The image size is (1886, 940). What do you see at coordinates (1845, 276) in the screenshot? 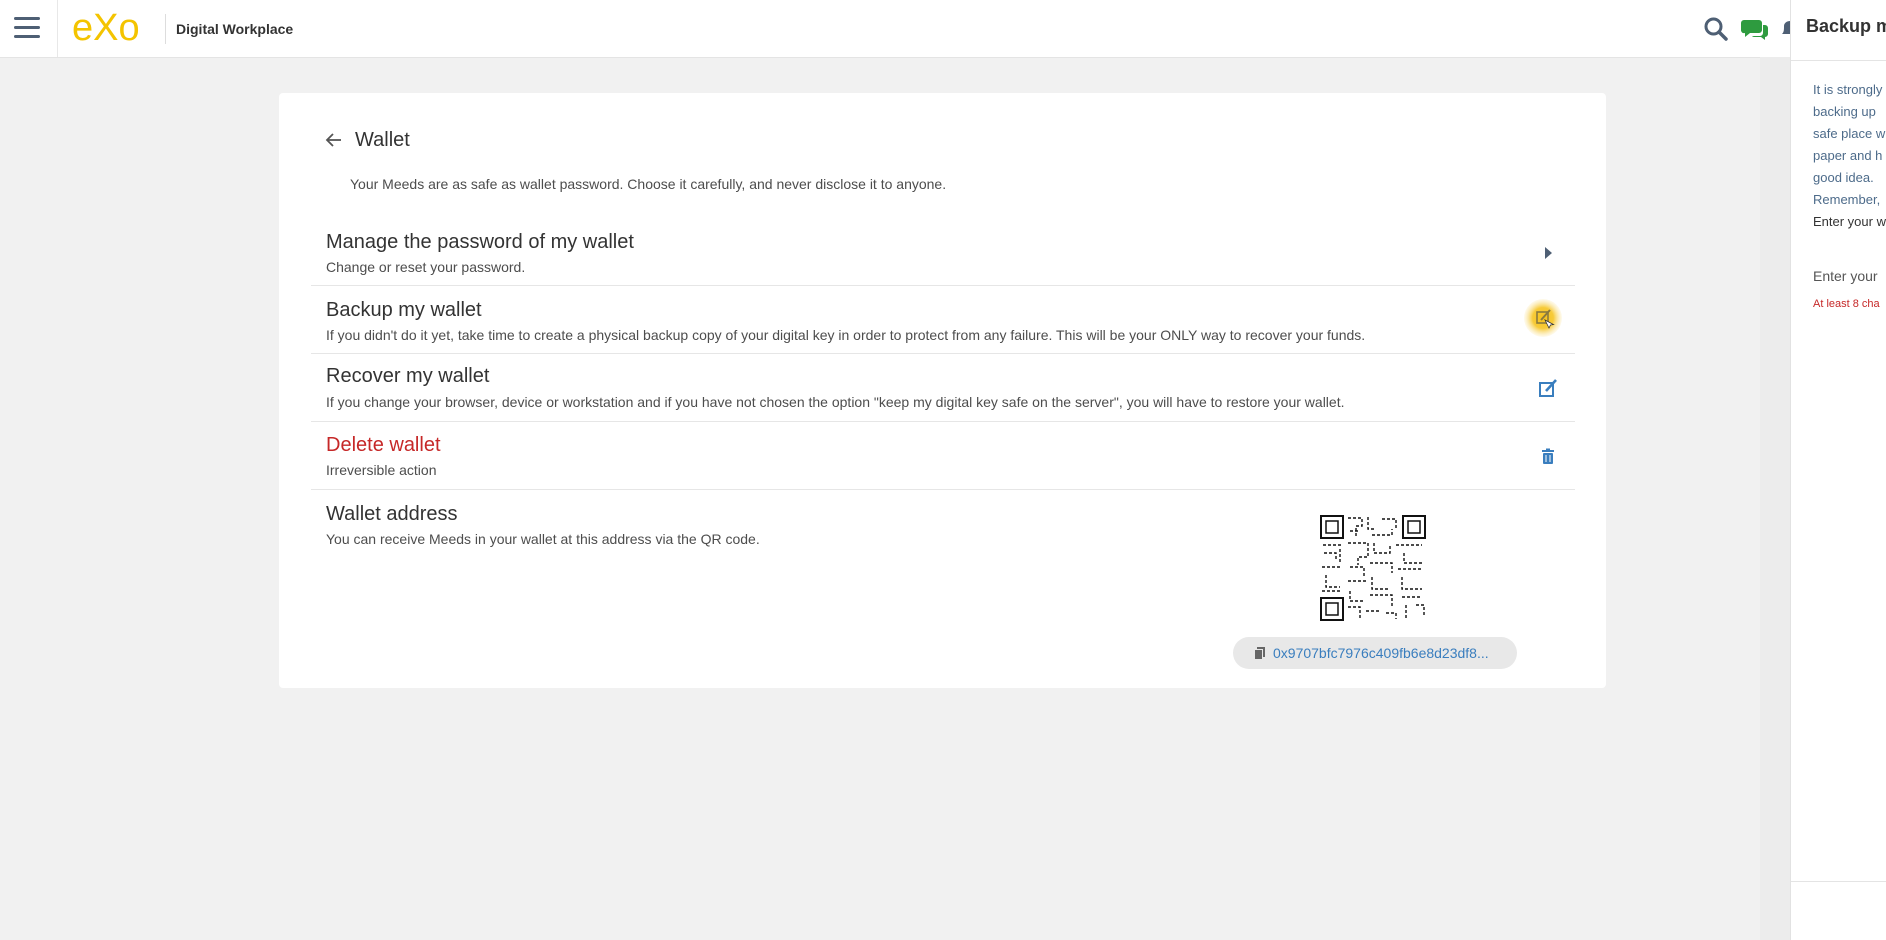
I see `password-input: Enter your` at bounding box center [1845, 276].